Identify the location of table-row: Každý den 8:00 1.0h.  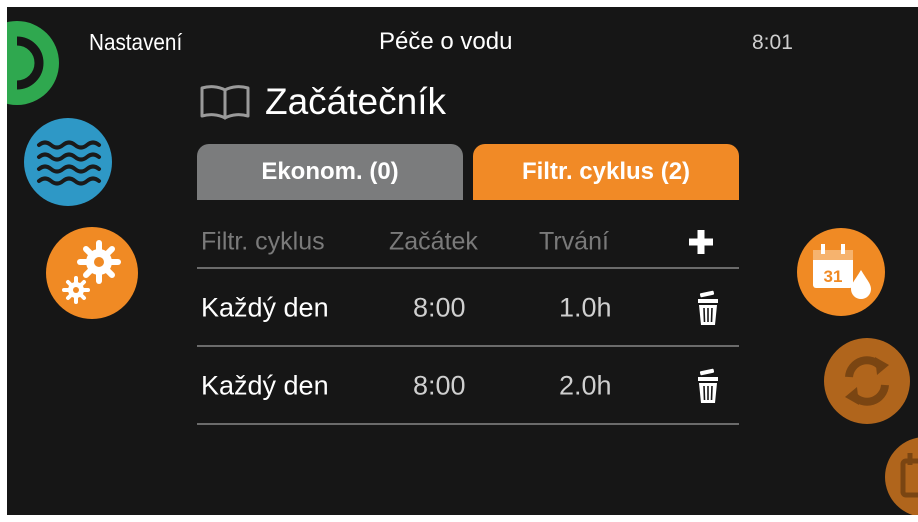
(469, 308).